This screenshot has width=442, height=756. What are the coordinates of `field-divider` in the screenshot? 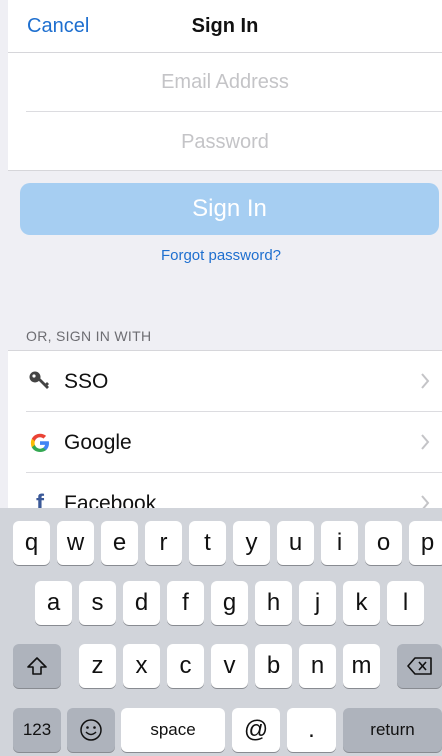 It's located at (234, 111).